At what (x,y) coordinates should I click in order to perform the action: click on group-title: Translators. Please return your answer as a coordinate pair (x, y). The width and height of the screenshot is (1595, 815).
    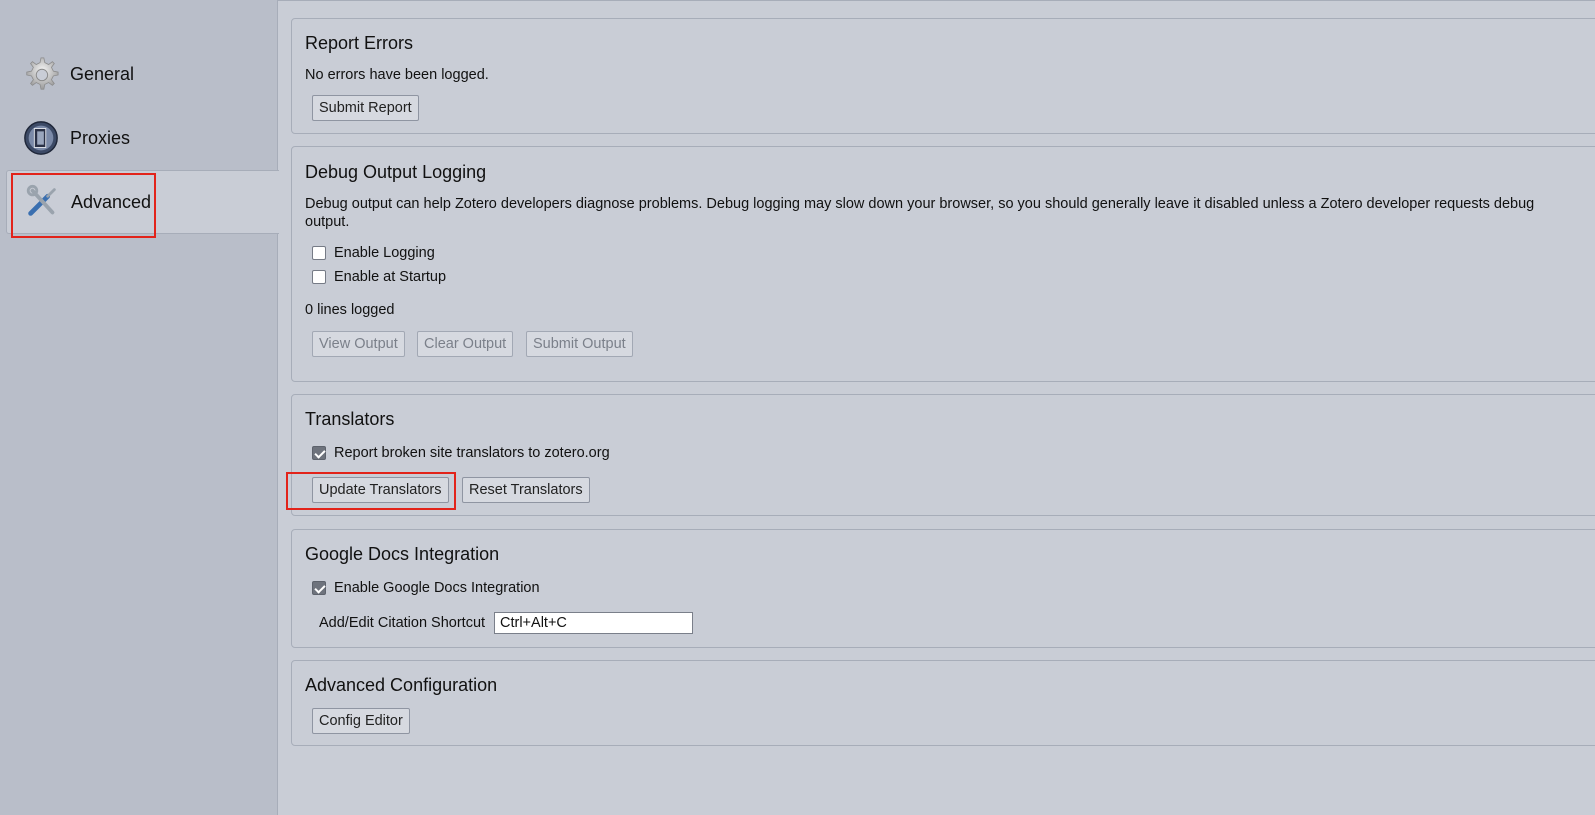
    Looking at the image, I should click on (350, 419).